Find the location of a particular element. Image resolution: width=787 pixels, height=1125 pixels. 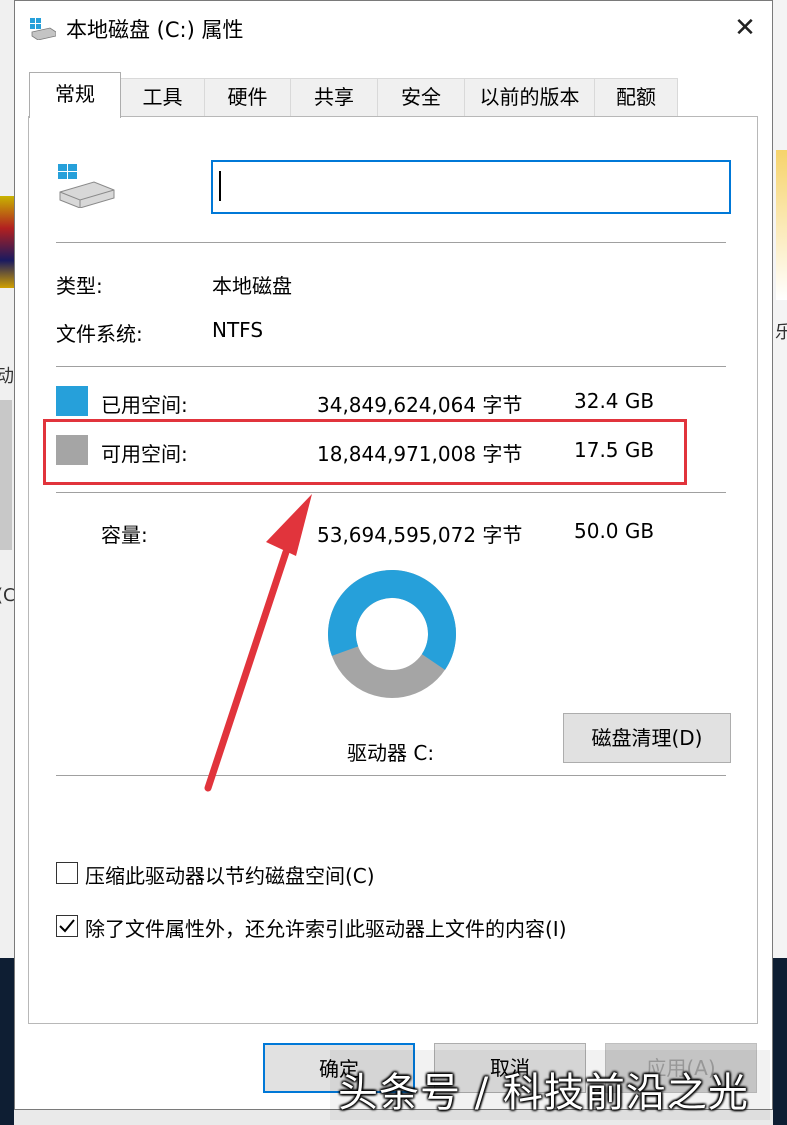

type-label: 类型: is located at coordinates (79, 286).